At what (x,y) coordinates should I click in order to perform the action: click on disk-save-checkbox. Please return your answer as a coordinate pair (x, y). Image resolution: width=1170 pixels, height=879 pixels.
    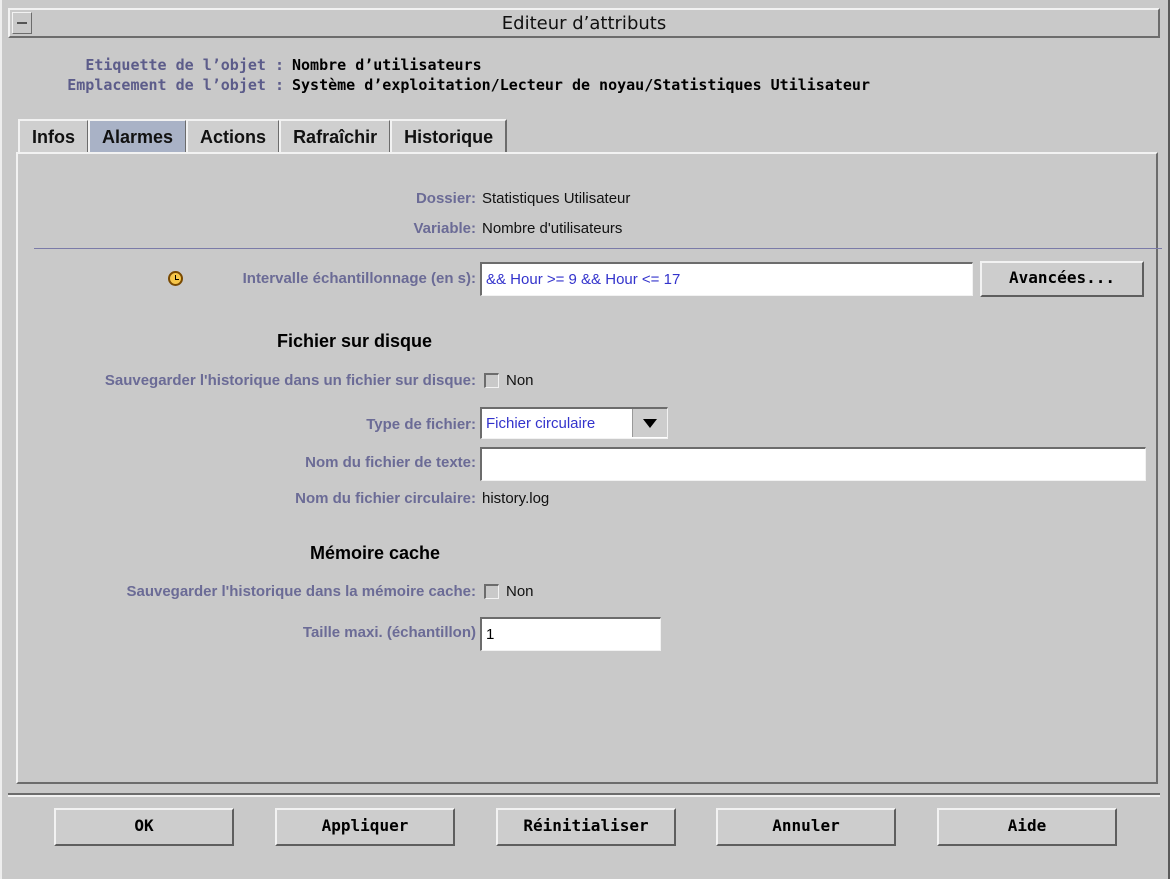
    Looking at the image, I should click on (491, 380).